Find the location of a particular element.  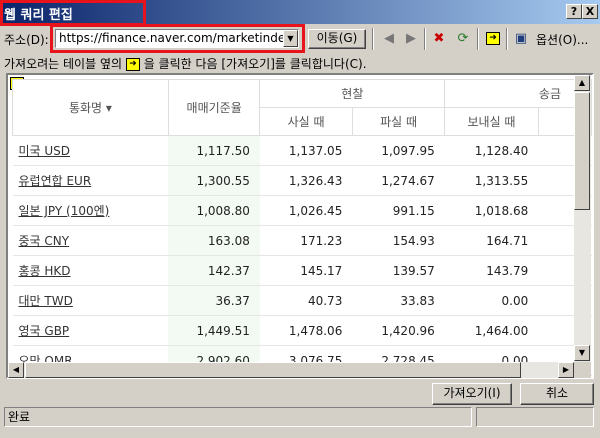

send-rate: 1,464.00 is located at coordinates (491, 330).